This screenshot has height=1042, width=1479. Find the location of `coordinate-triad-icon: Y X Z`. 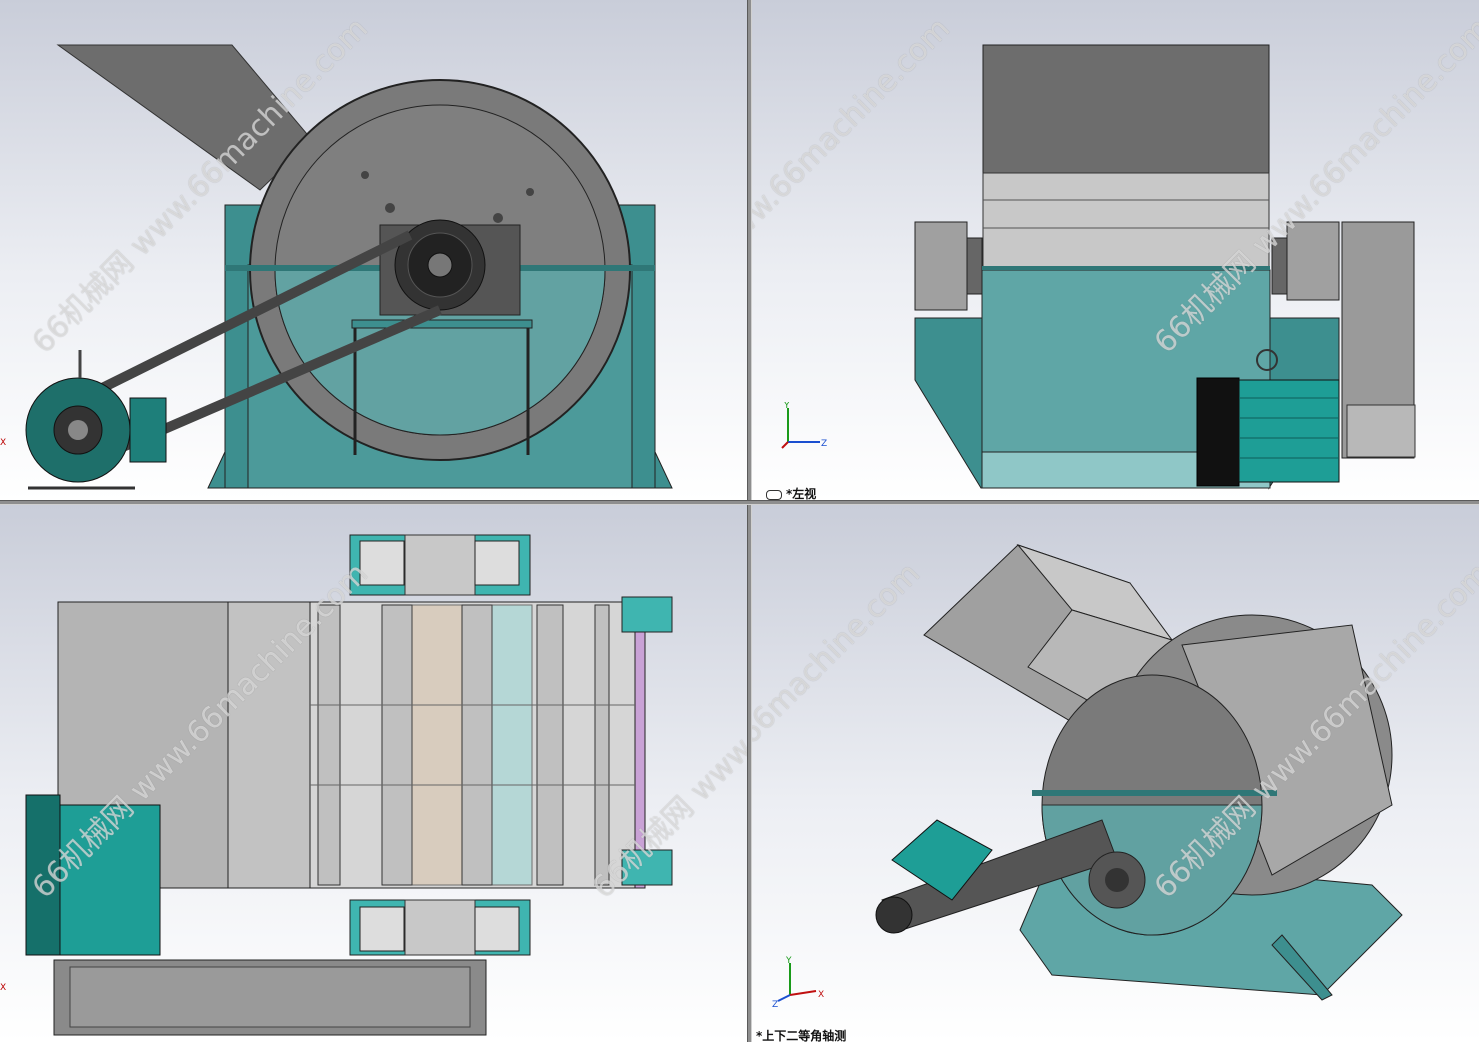

coordinate-triad-icon: Y X Z is located at coordinates (798, 981).